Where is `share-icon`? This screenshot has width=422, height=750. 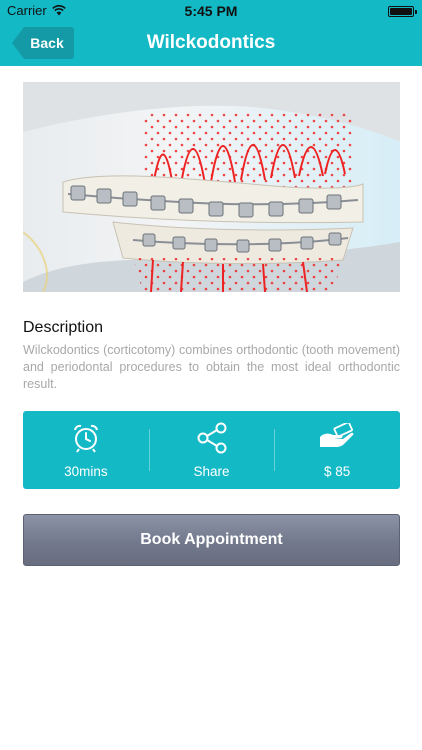 share-icon is located at coordinates (211, 438).